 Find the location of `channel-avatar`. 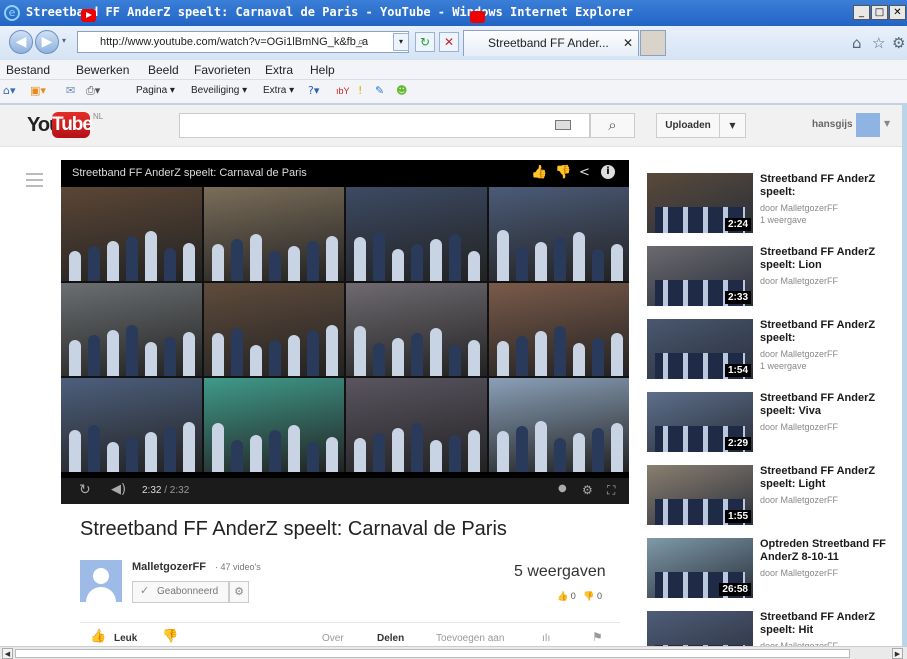

channel-avatar is located at coordinates (101, 581).